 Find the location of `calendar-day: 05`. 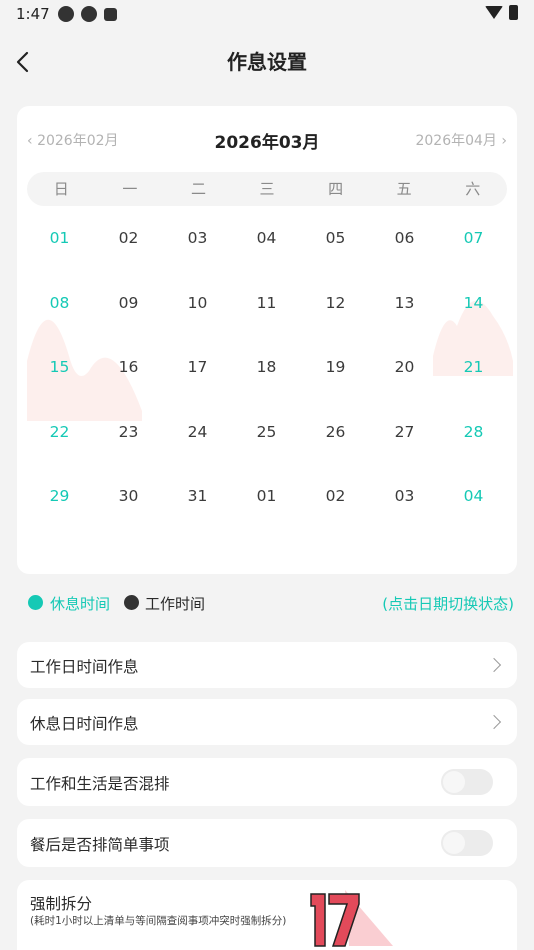

calendar-day: 05 is located at coordinates (335, 238).